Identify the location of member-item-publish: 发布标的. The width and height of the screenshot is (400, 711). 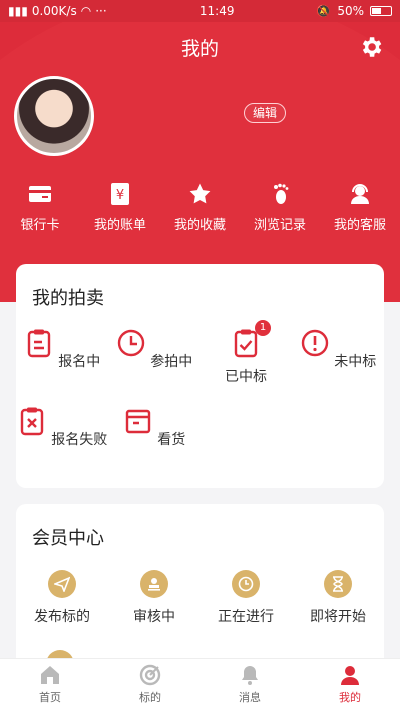
(62, 598).